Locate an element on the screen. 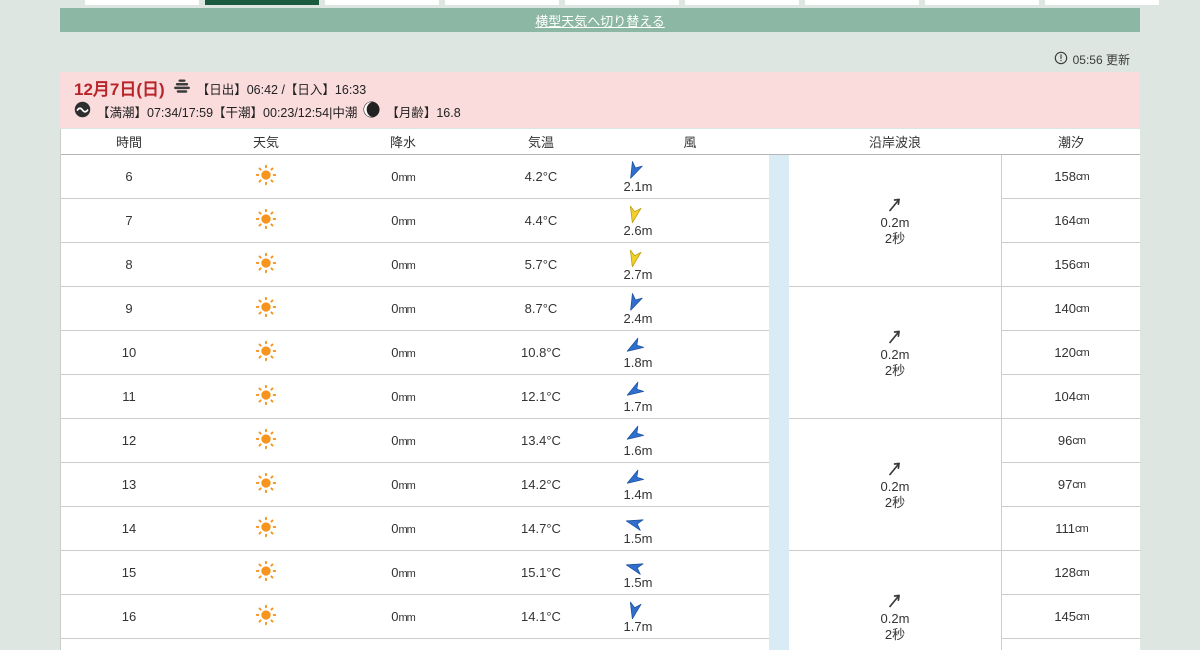 The image size is (1200, 650). time-value: 16 is located at coordinates (129, 616).